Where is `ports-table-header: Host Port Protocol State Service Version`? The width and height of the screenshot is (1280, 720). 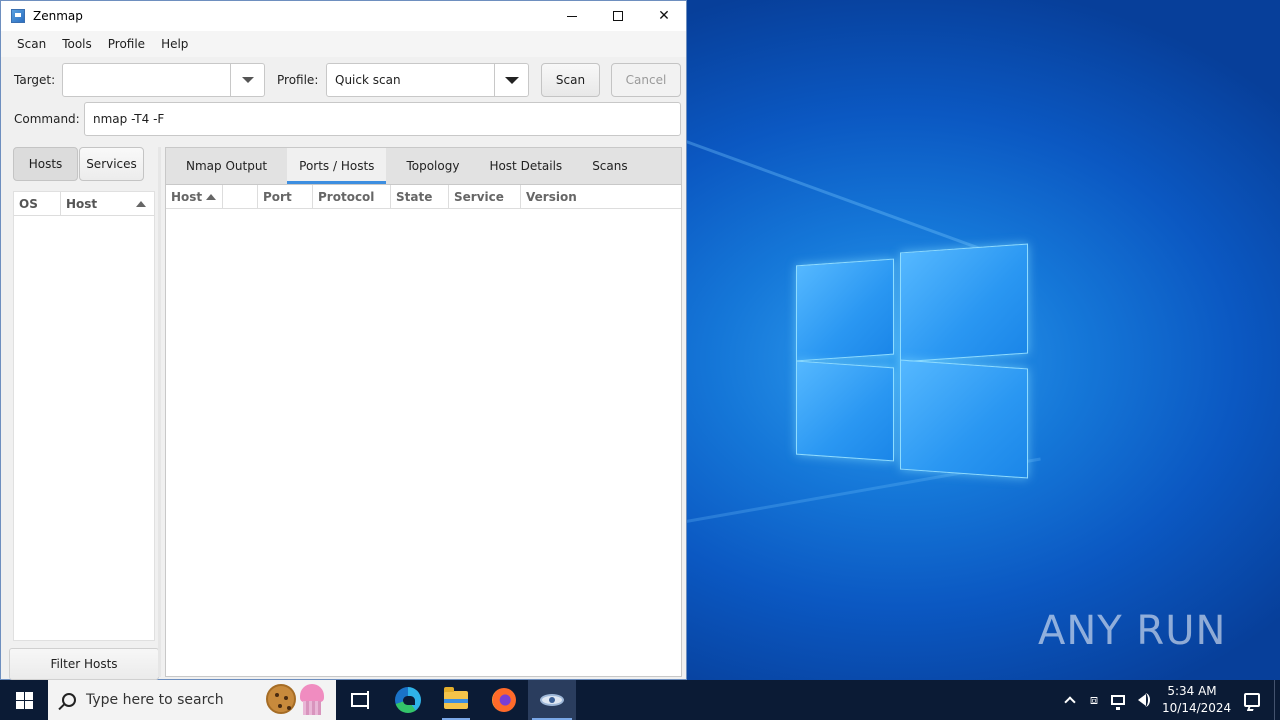 ports-table-header: Host Port Protocol State Service Version is located at coordinates (423, 197).